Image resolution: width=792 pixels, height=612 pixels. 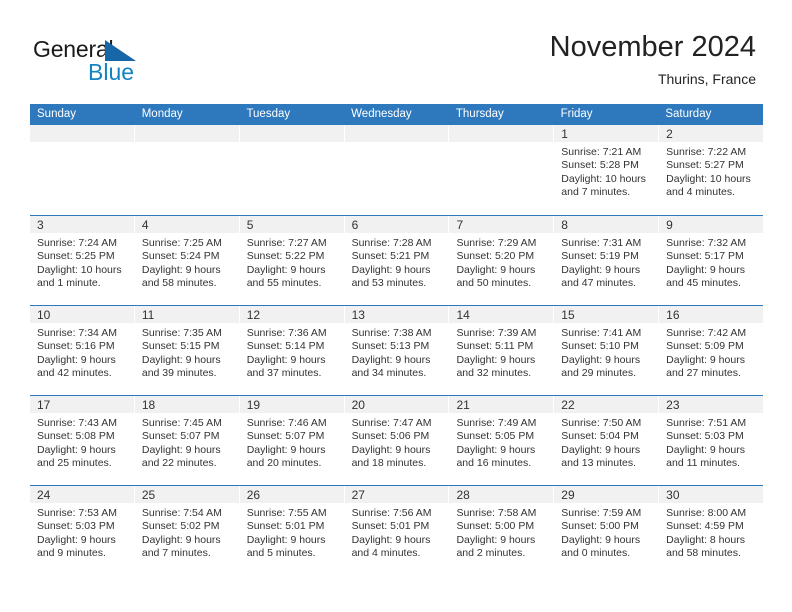 I want to click on daylight-text: Daylight: 9 hours and 2 minutes., so click(x=496, y=546).